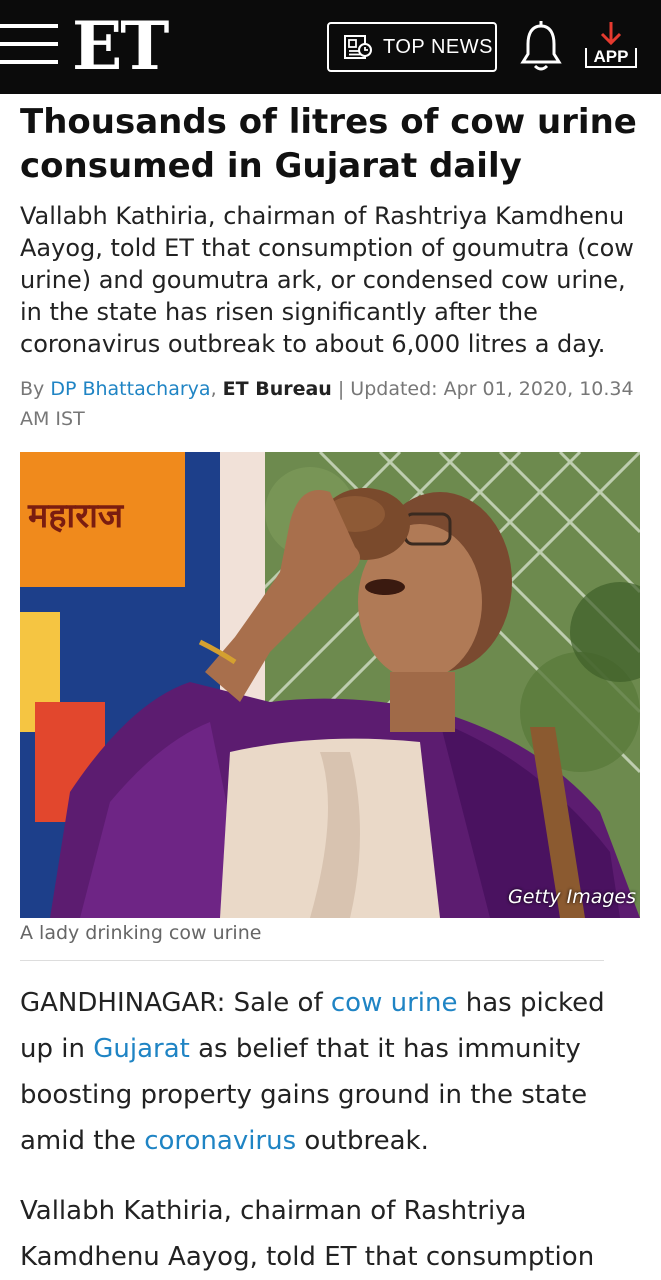 Image resolution: width=661 pixels, height=1280 pixels. What do you see at coordinates (120, 46) in the screenshot?
I see `et-logo: ET` at bounding box center [120, 46].